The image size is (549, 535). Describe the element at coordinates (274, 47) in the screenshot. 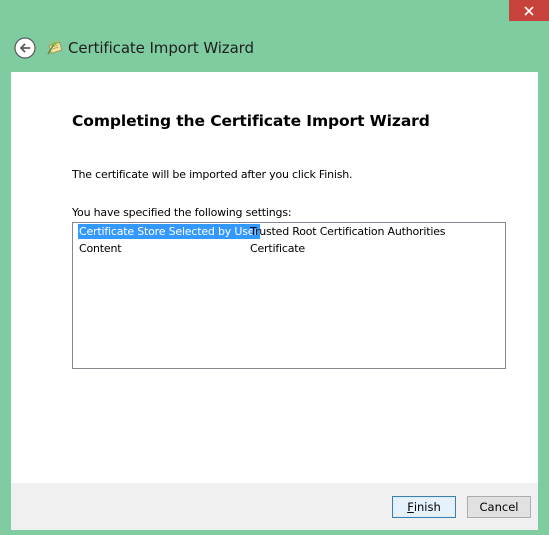

I see `wizard-header: Certificate Import Wizard` at that location.